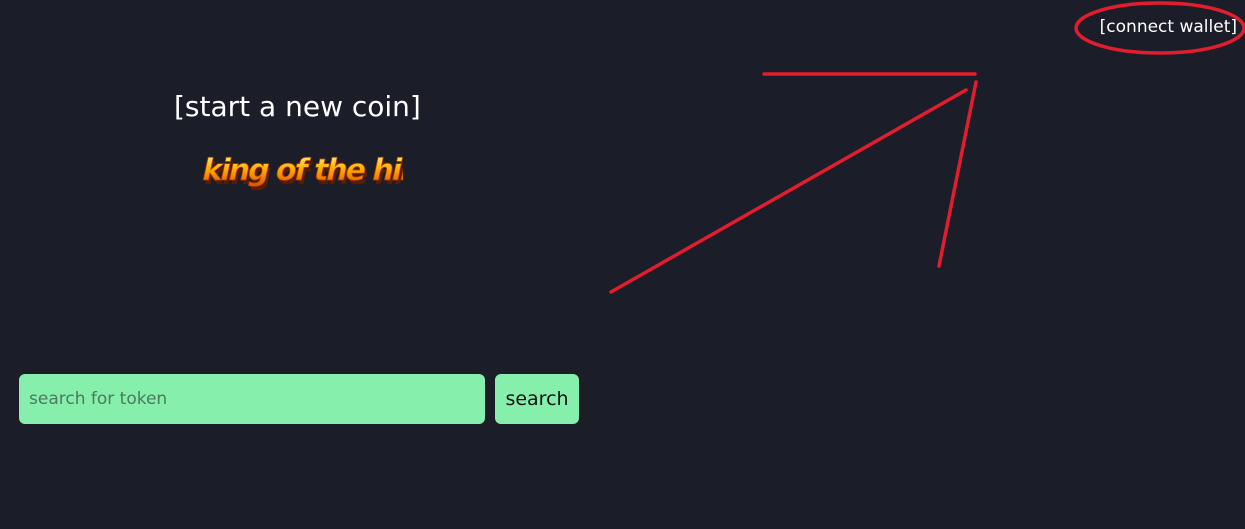 This screenshot has height=529, width=1245. I want to click on king-logo-text: king of the hill, so click(301, 170).